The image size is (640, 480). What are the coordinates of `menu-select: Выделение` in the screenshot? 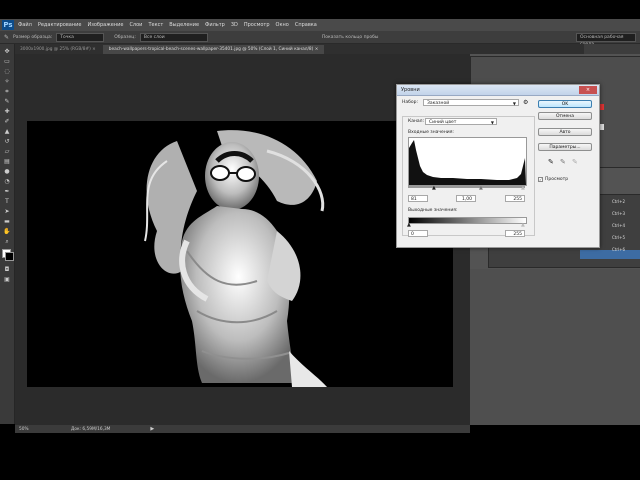 It's located at (184, 25).